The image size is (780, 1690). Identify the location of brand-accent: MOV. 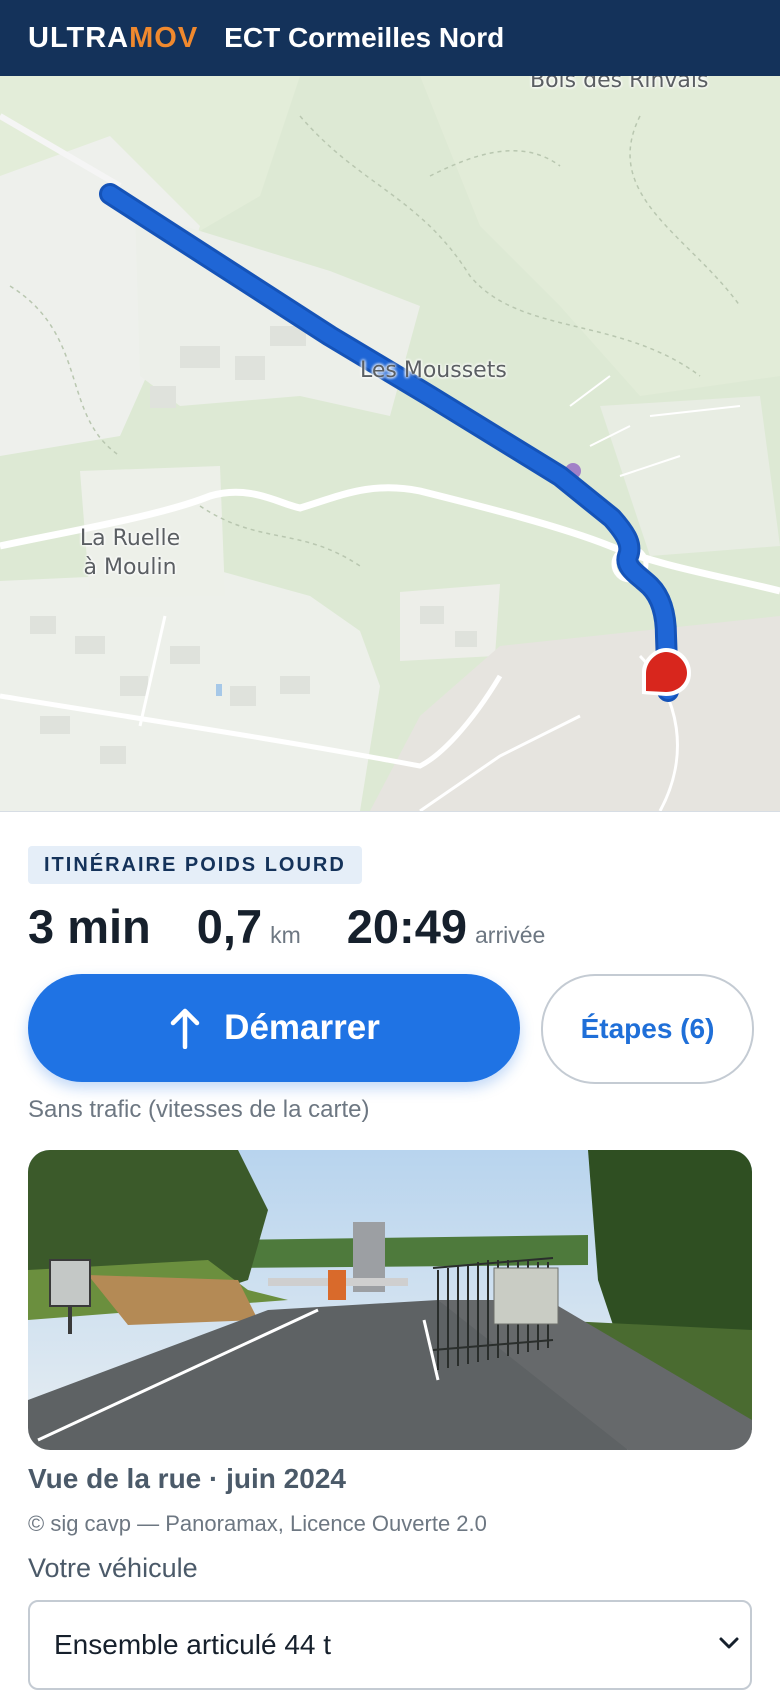
(164, 37).